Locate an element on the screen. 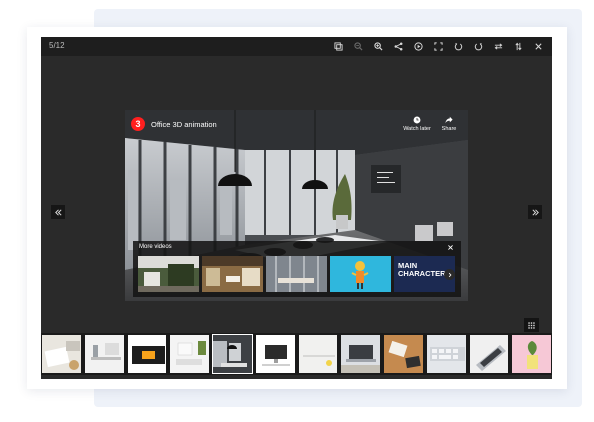 The height and width of the screenshot is (422, 594). fullscreen-icon is located at coordinates (438, 46).